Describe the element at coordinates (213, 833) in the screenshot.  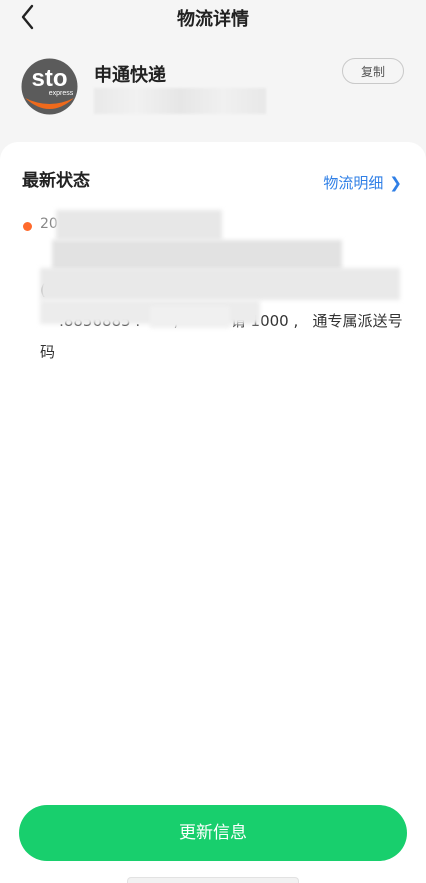
I see `update-info-button: 更新信息` at that location.